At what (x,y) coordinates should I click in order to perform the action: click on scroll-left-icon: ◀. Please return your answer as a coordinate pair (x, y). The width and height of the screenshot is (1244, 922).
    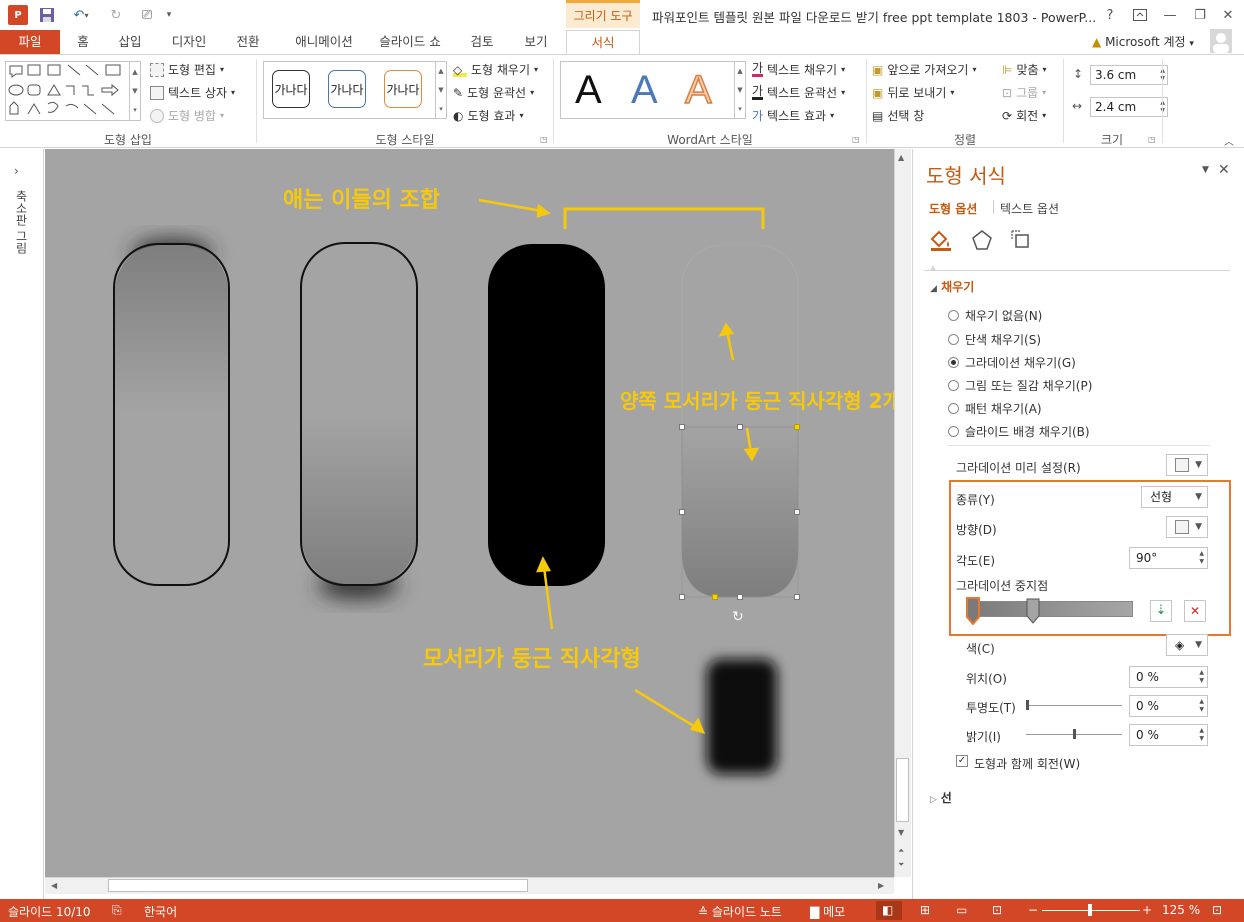
    Looking at the image, I should click on (54, 885).